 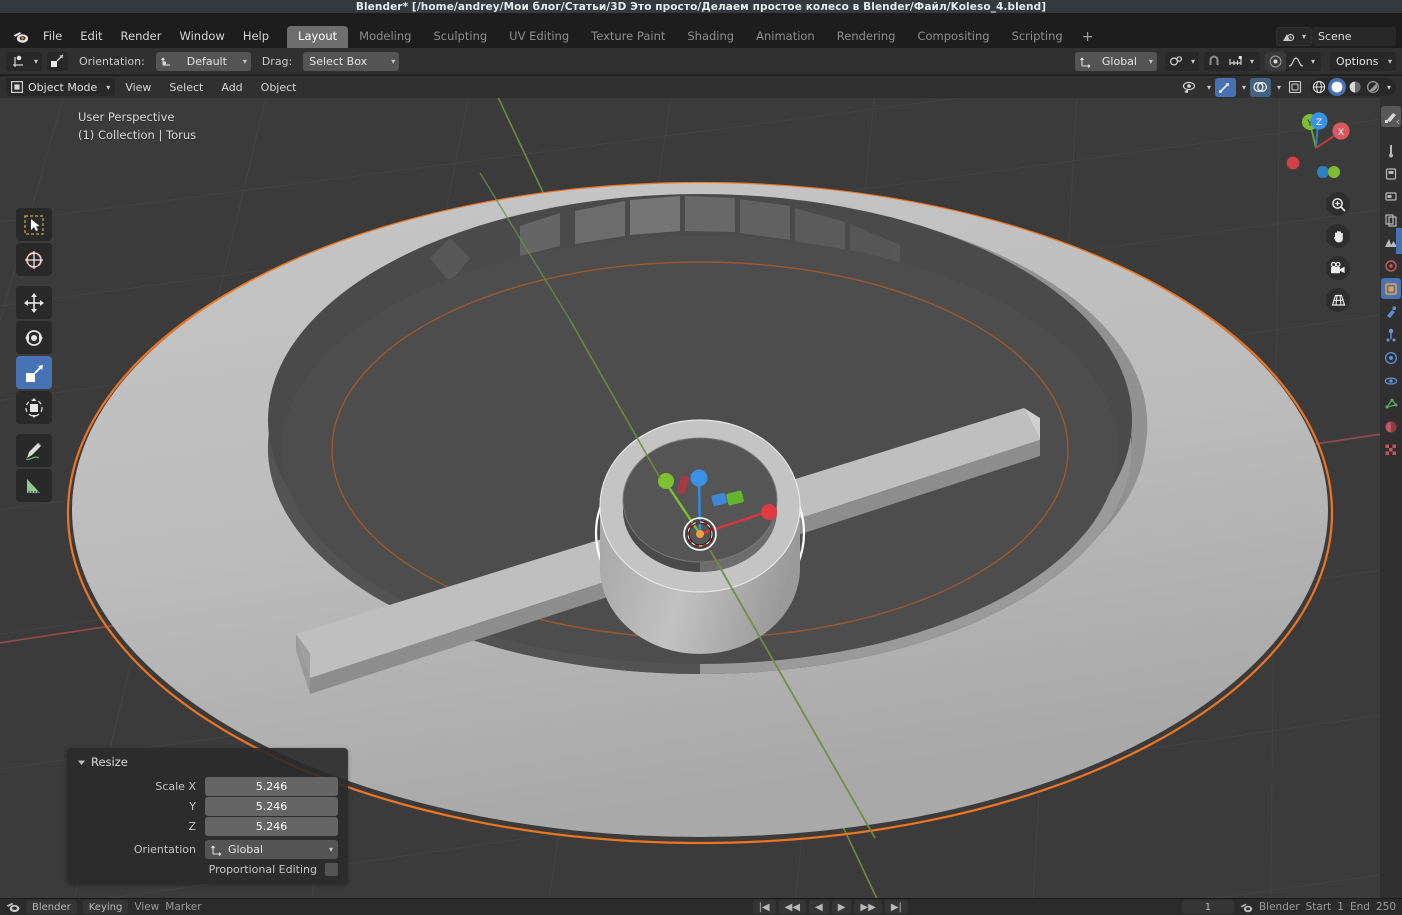 I want to click on proportional-editing-checkbox, so click(x=331, y=869).